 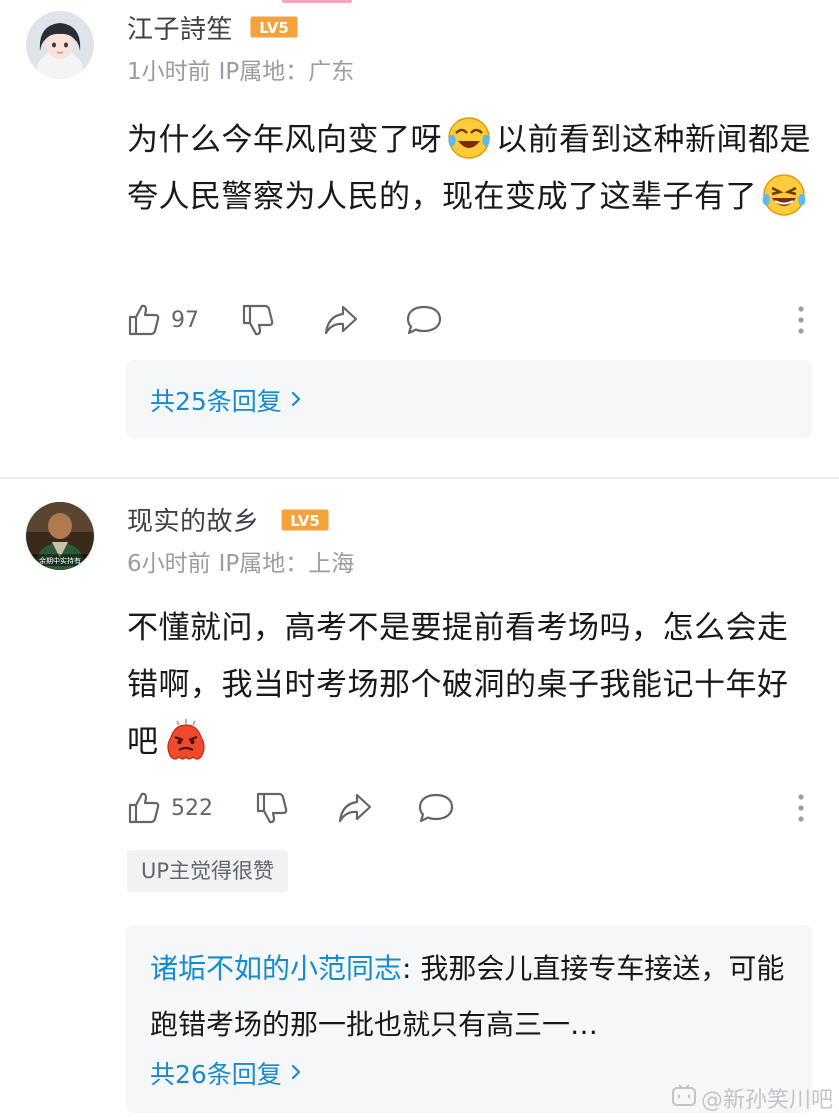 I want to click on comment-text: 为什么今年风向变了呀 以前看到这种新闻都是夸人民警察为人民的，现在变成了这辈子有了, so click(x=472, y=169).